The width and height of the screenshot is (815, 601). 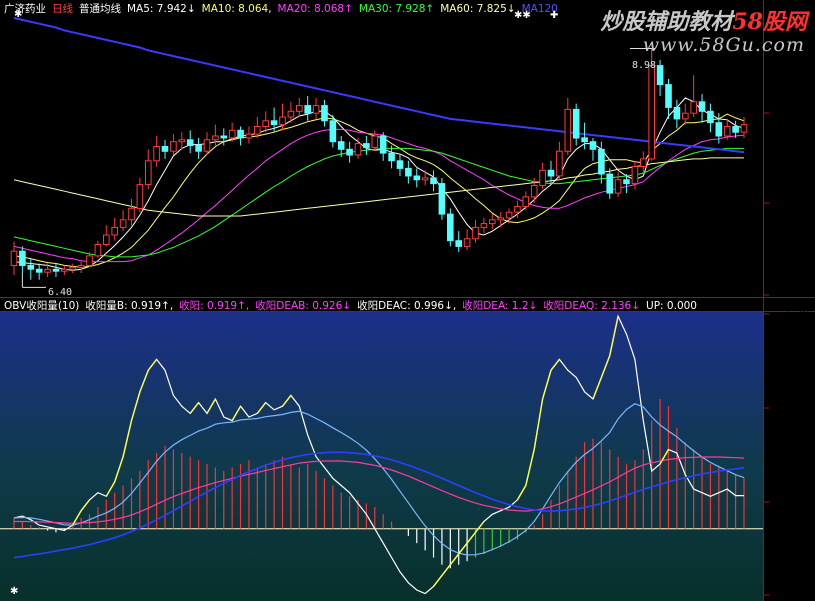 I want to click on period-label: 日线, so click(x=62, y=9).